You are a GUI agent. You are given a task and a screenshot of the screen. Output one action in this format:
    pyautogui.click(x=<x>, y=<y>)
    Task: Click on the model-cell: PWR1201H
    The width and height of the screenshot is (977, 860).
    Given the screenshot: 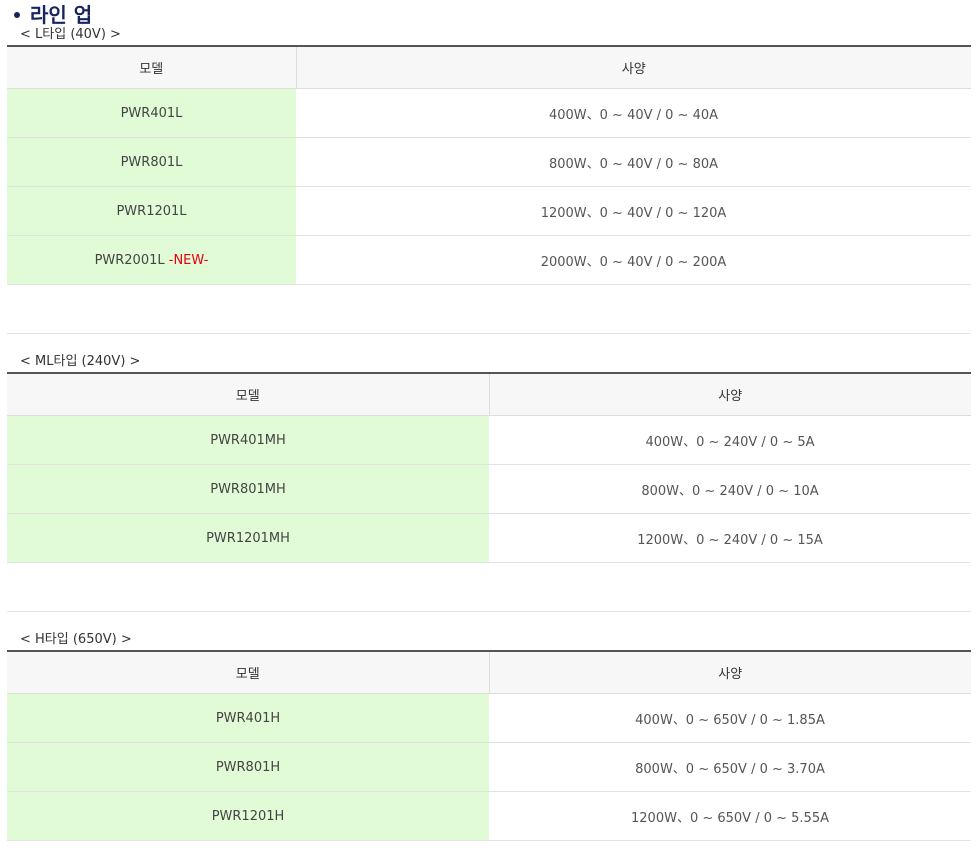 What is the action you would take?
    pyautogui.click(x=248, y=816)
    